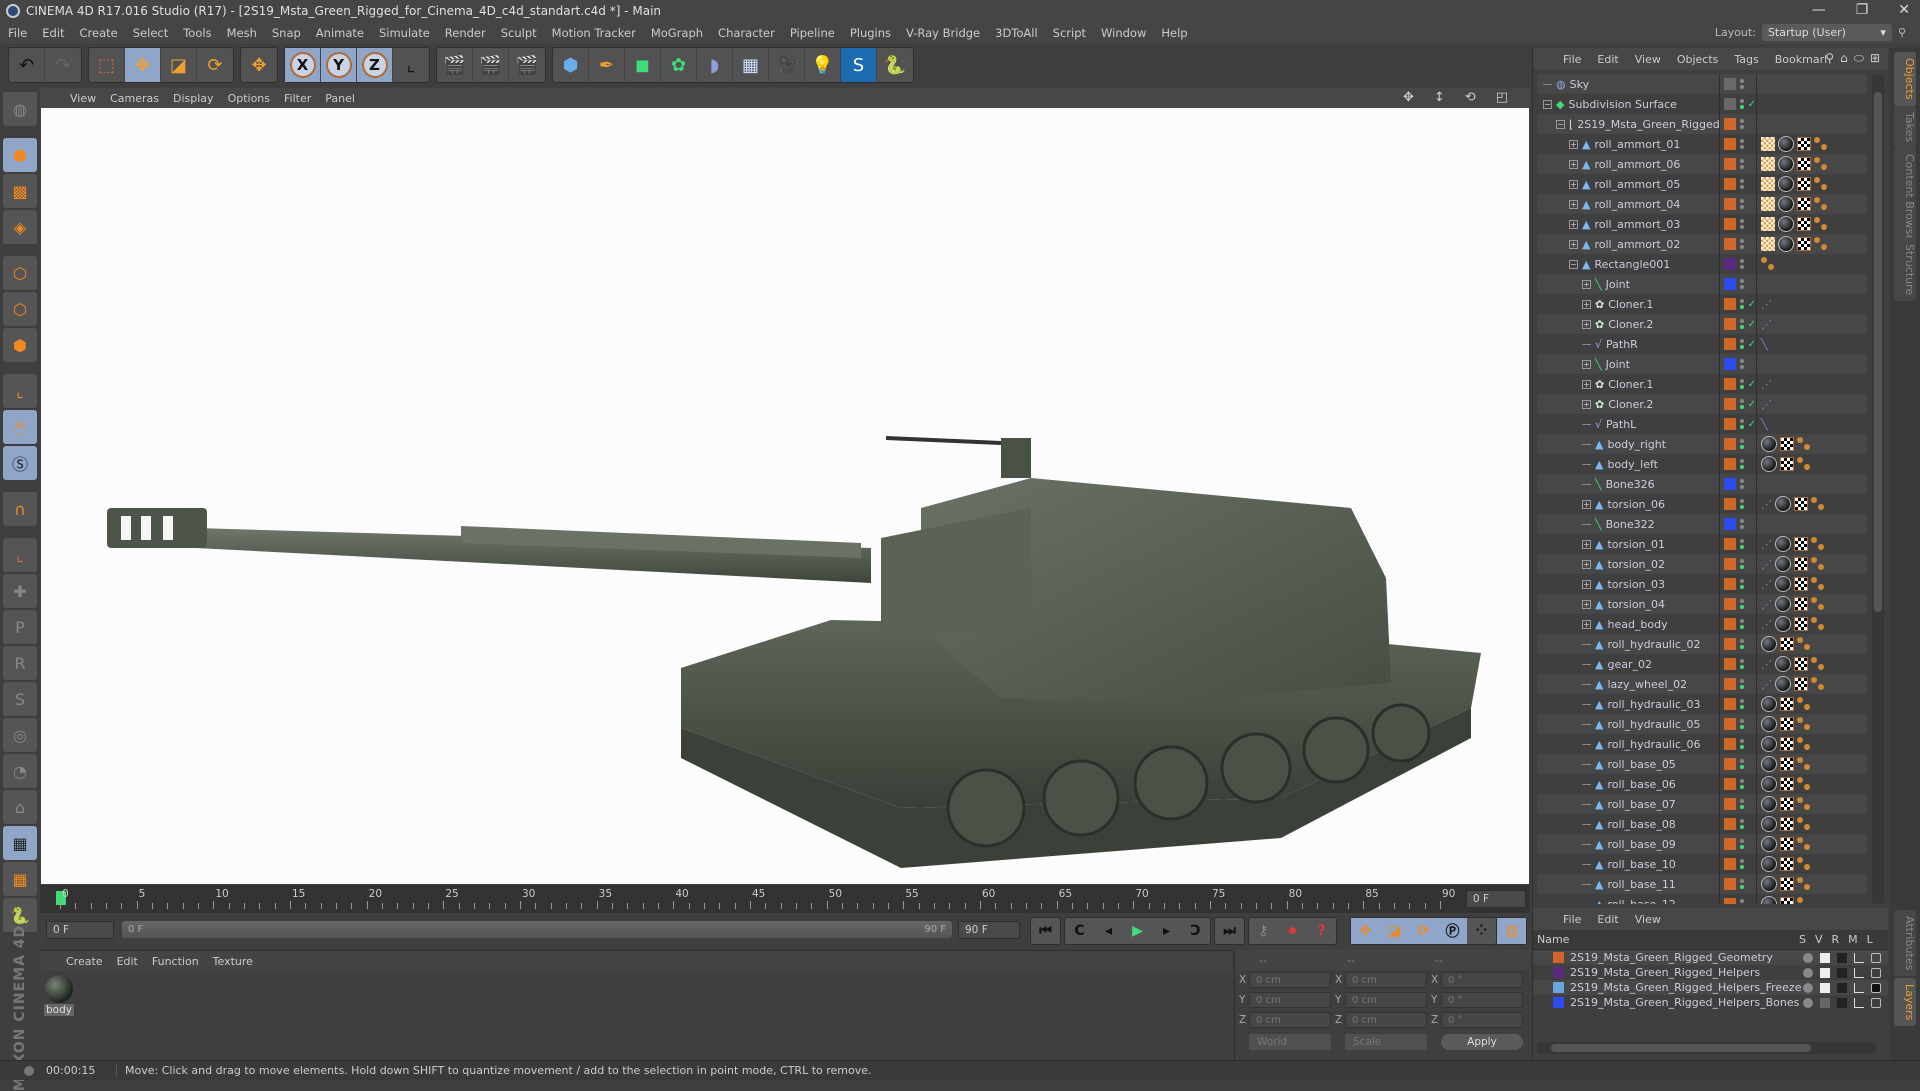 This screenshot has width=1920, height=1091. What do you see at coordinates (20, 843) in the screenshot?
I see `workplane-lock-button: ▦` at bounding box center [20, 843].